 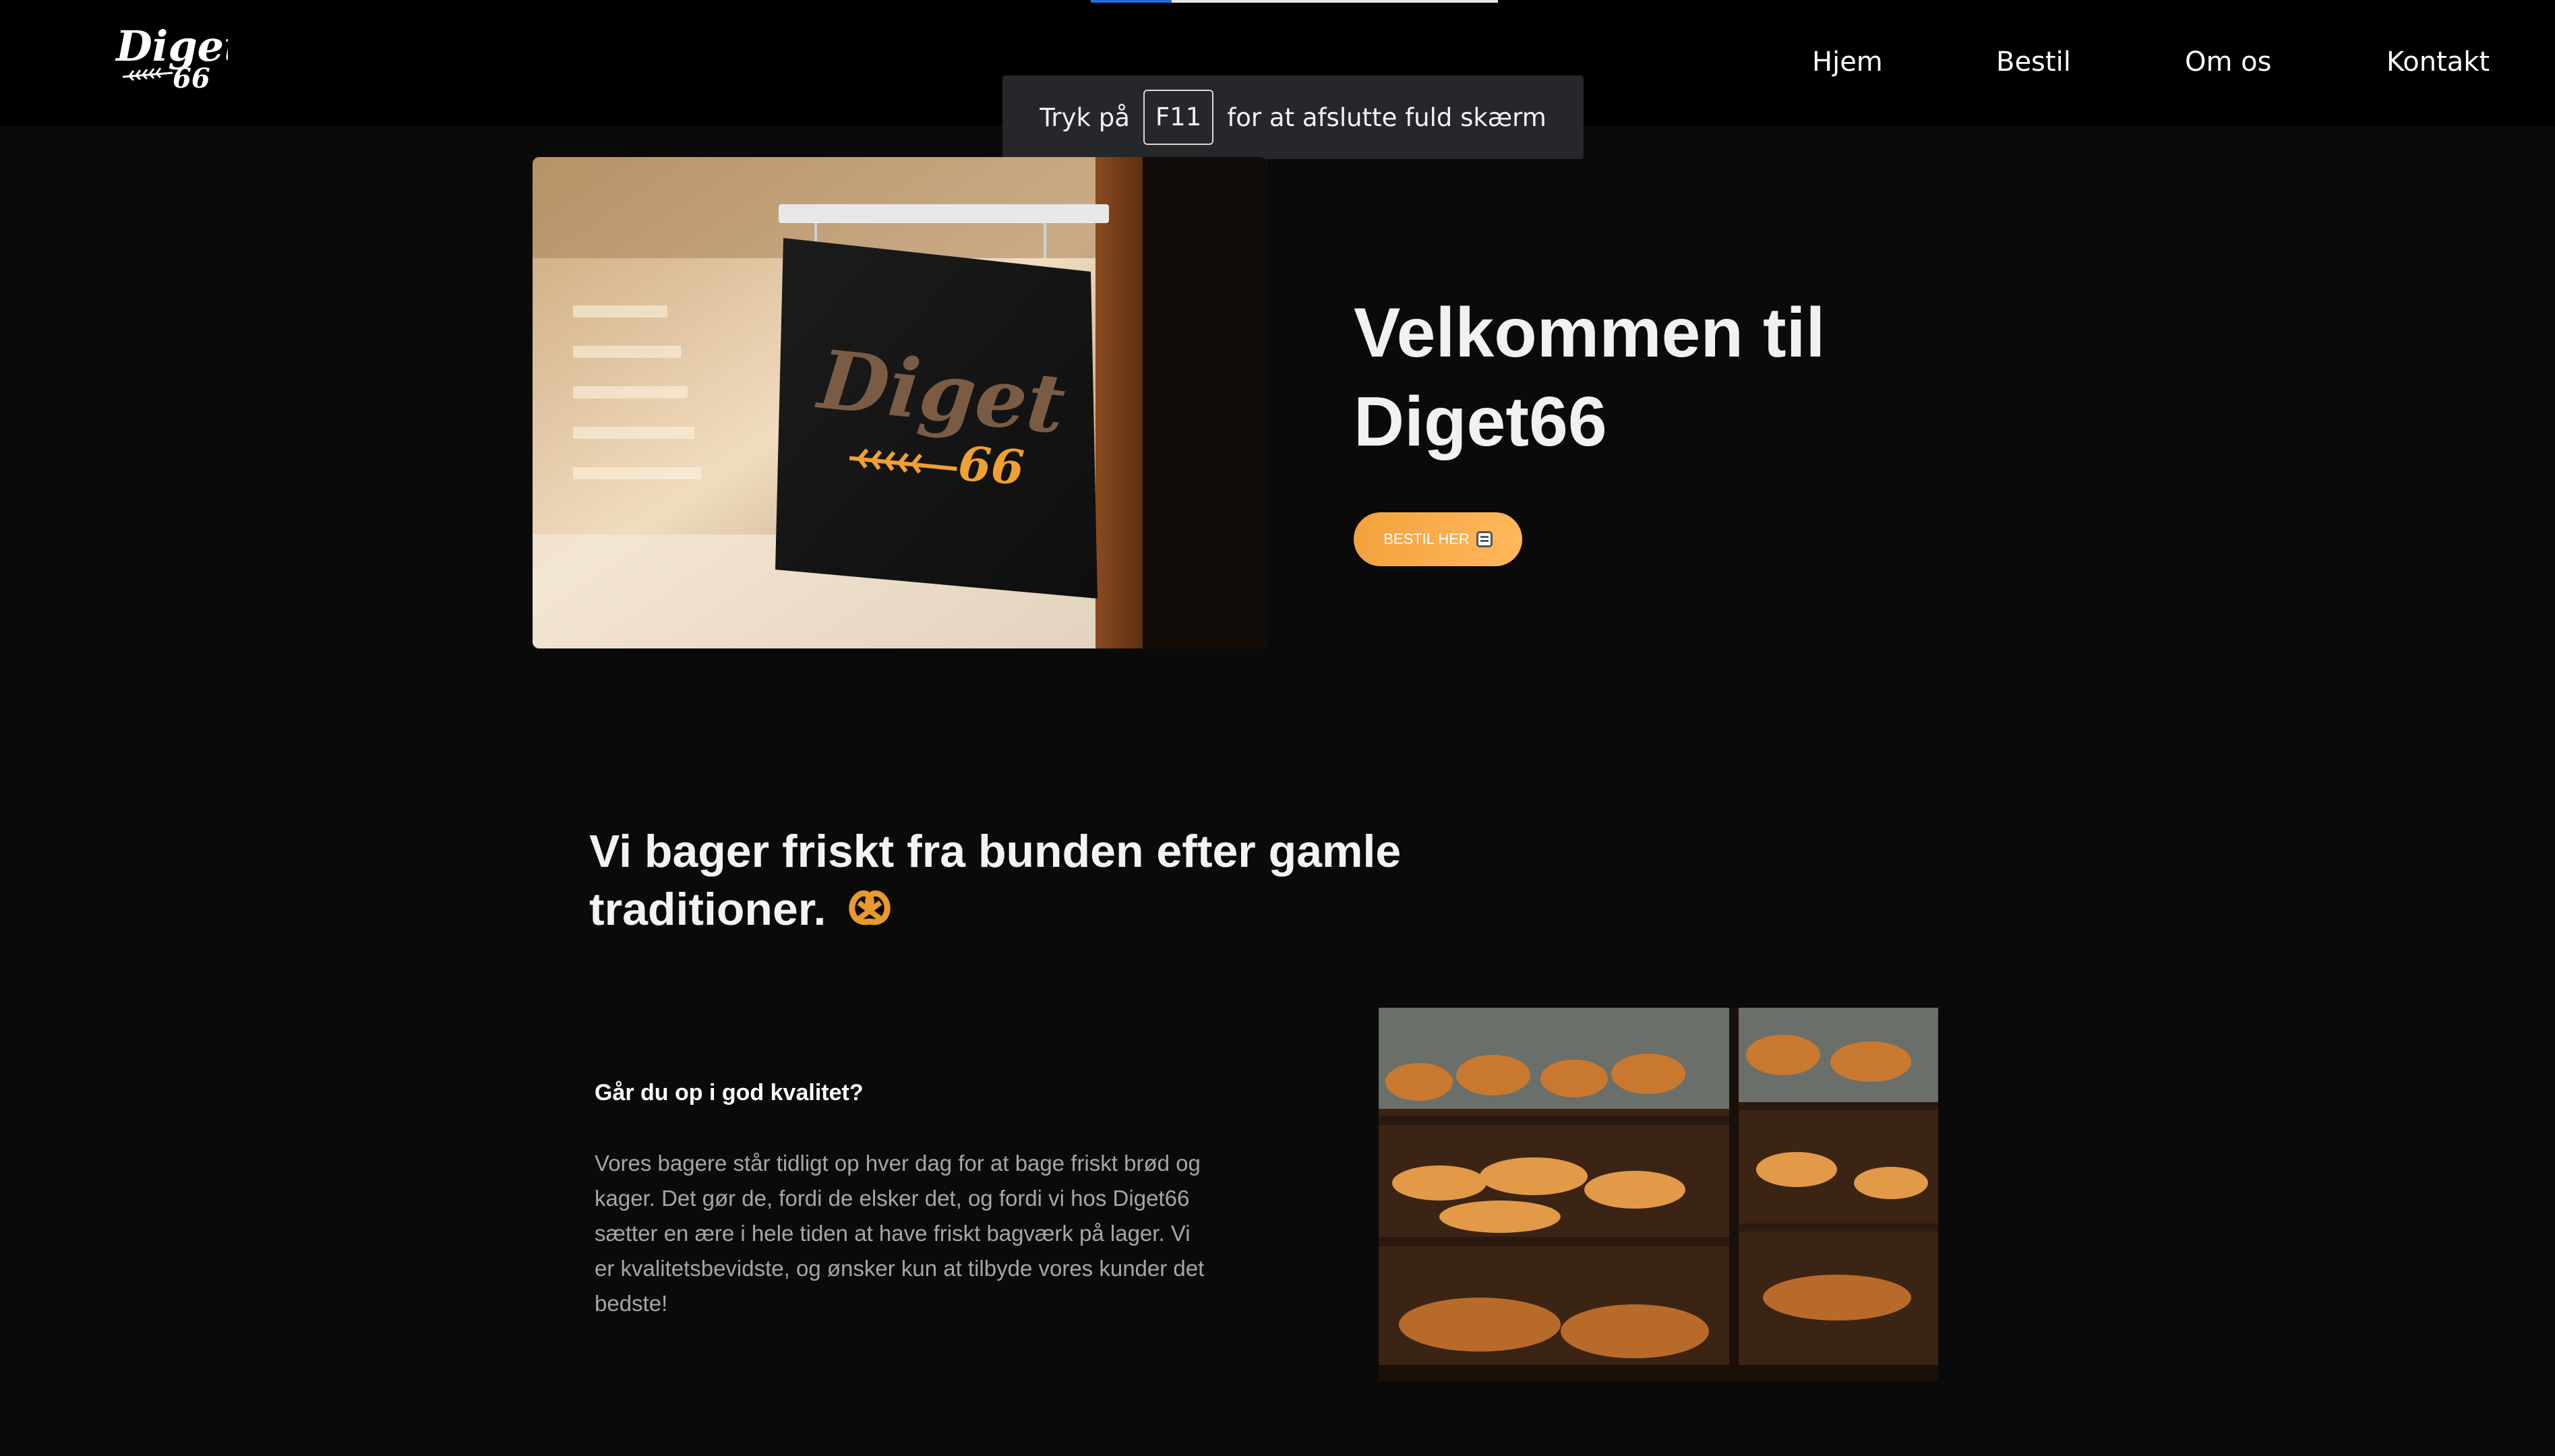 I want to click on notepad-icon, so click(x=1484, y=539).